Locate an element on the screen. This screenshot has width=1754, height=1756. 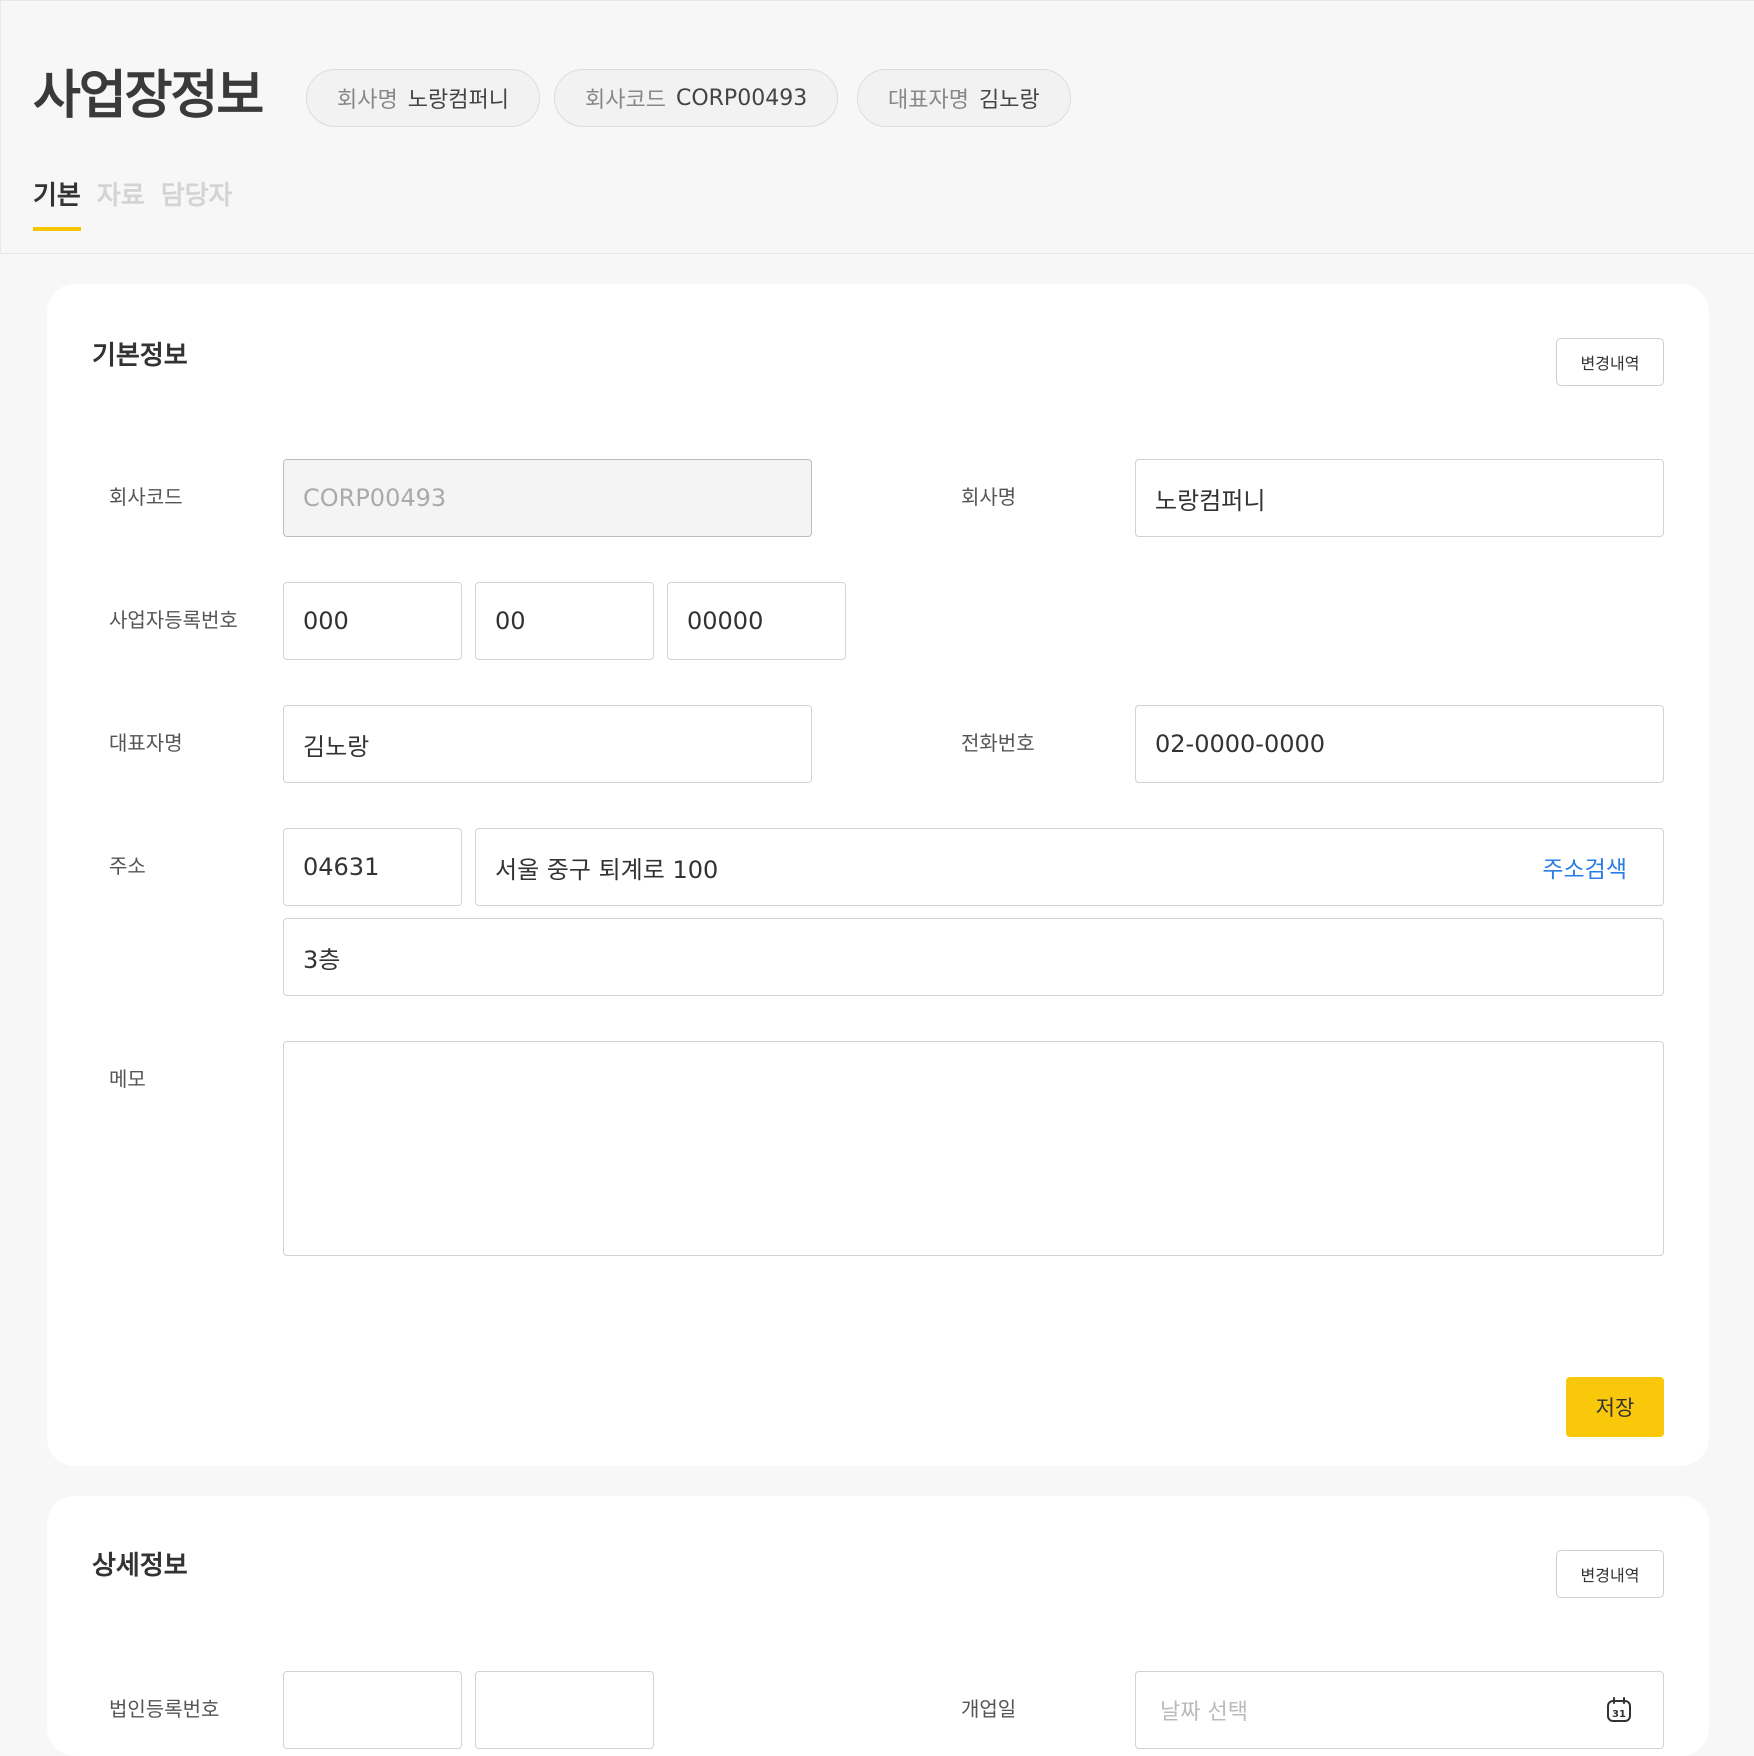
company-code-label: 회사코드 is located at coordinates (146, 497).